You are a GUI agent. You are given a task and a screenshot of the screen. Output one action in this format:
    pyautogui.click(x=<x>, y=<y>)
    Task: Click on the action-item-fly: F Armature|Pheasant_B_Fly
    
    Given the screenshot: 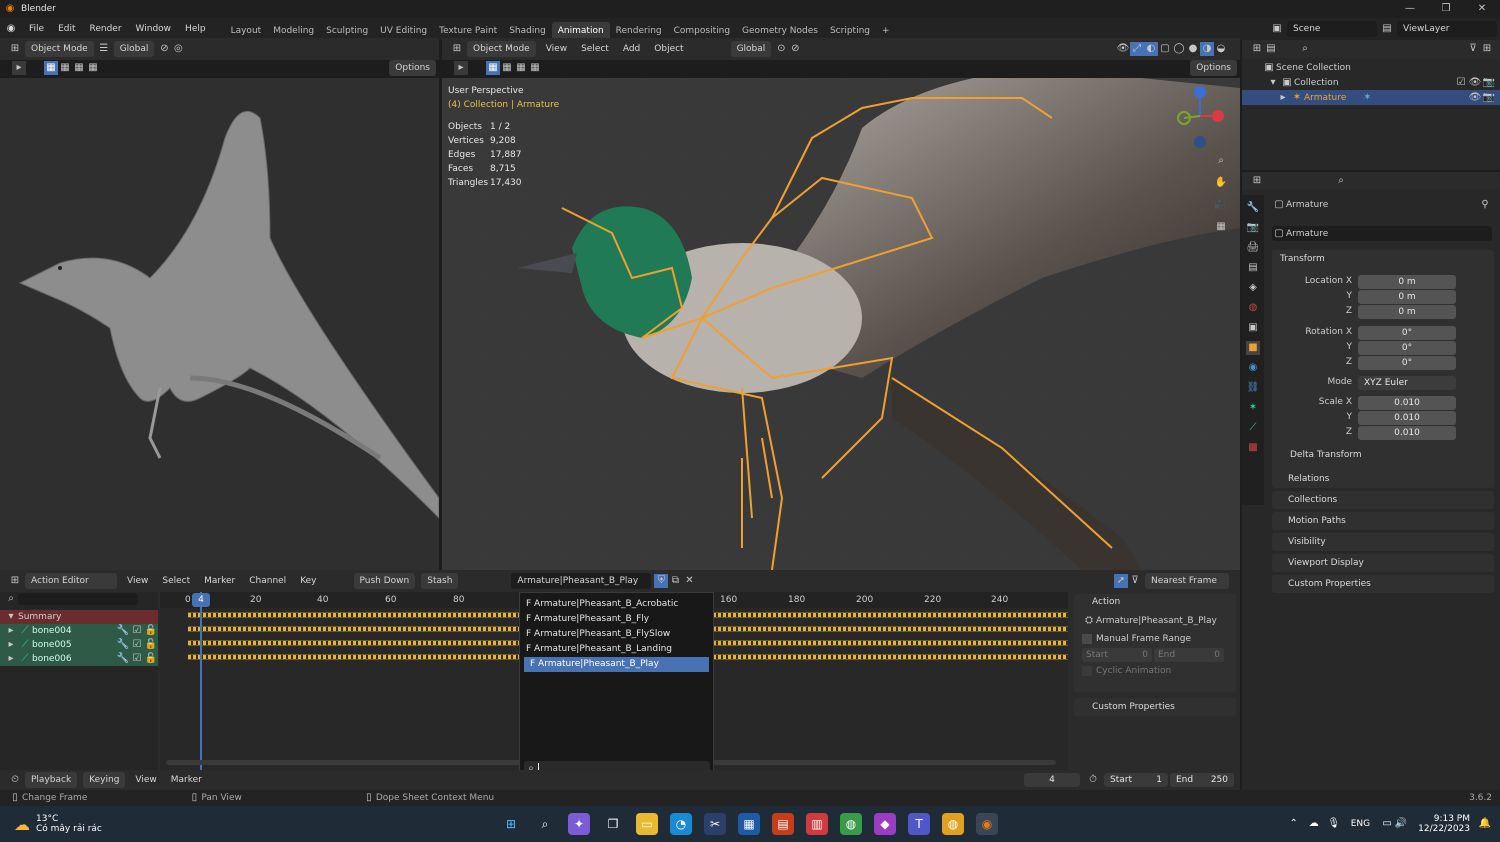 What is the action you would take?
    pyautogui.click(x=616, y=619)
    